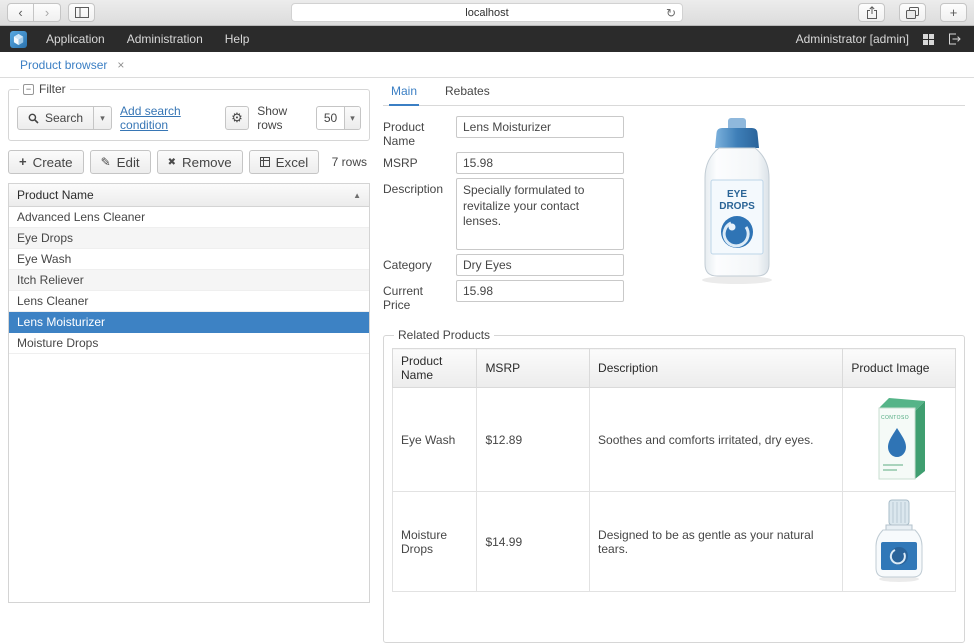  I want to click on svg-text: CONTOSO, so click(895, 418).